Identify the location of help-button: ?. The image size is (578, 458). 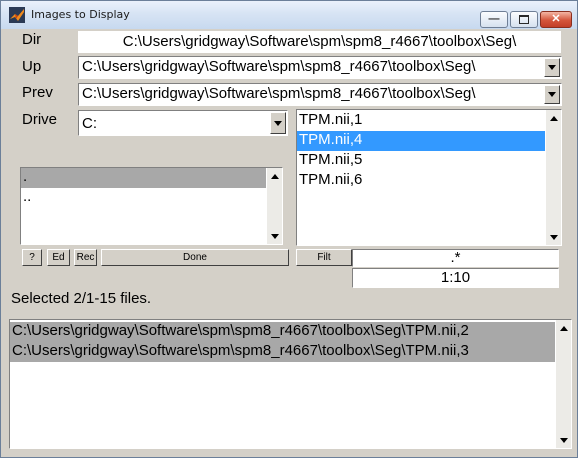
(32, 257).